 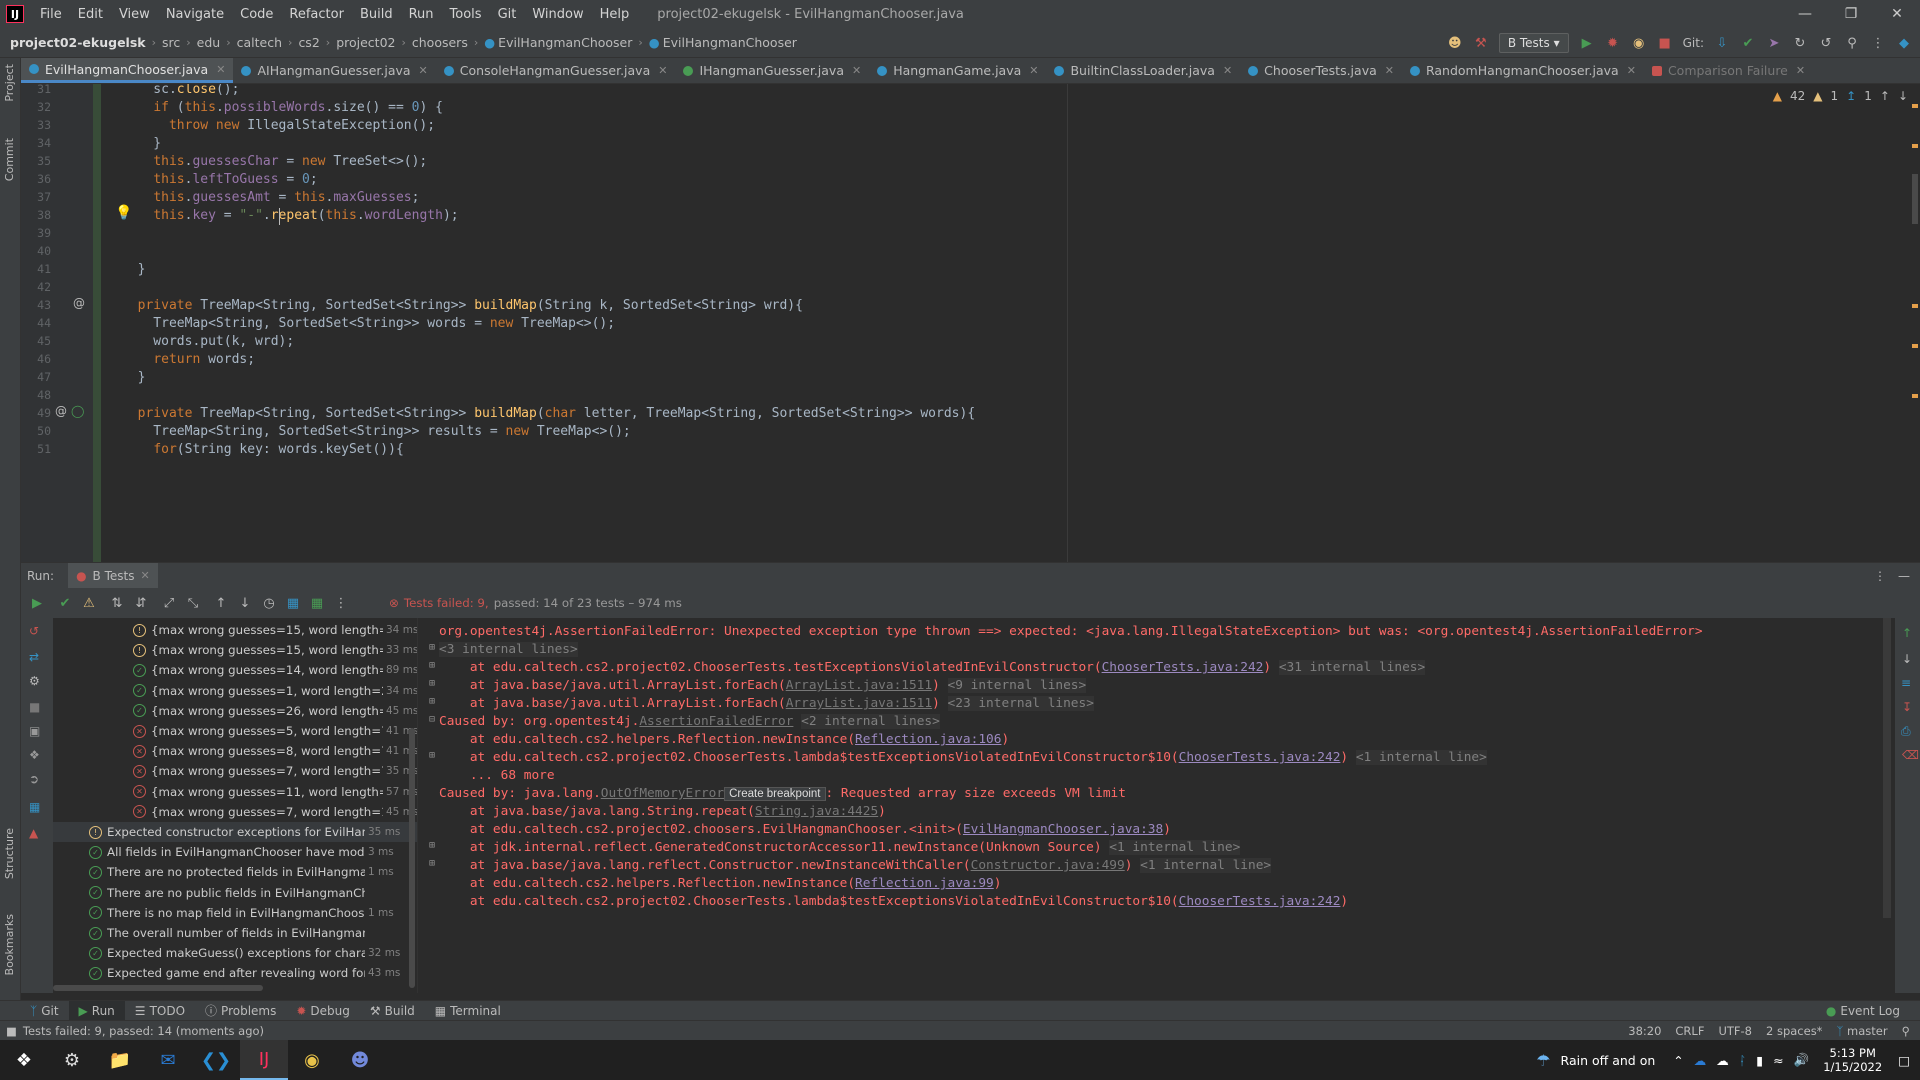 I want to click on toggle-auto-test-icon: ⇄, so click(x=34, y=657).